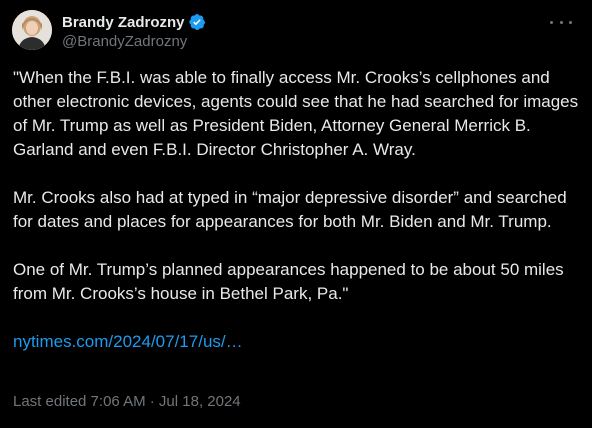 The height and width of the screenshot is (428, 592). Describe the element at coordinates (296, 32) in the screenshot. I see `tweet-header: Brandy Zadrozny @BrandyZadrozny` at that location.